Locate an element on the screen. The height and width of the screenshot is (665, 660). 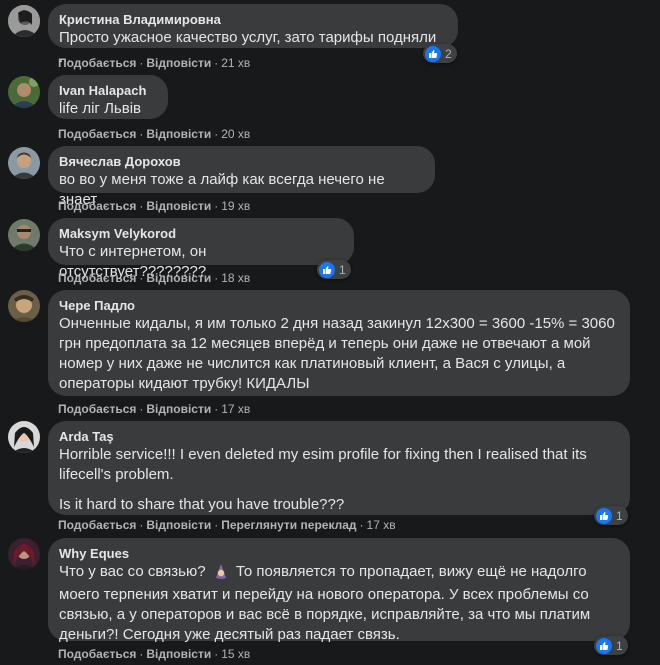
comment-actions: Подобається · Відповісти · 15 хв is located at coordinates (154, 654).